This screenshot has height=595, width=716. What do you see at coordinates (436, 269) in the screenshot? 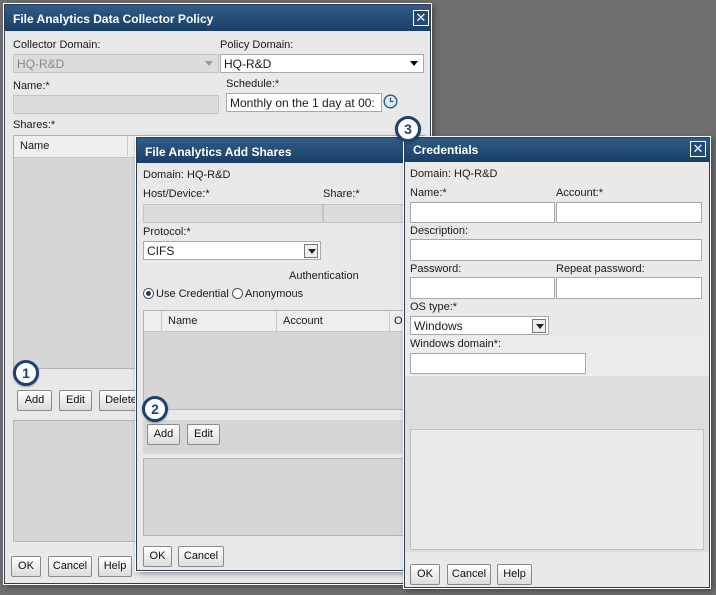
I see `password-label: Password:` at bounding box center [436, 269].